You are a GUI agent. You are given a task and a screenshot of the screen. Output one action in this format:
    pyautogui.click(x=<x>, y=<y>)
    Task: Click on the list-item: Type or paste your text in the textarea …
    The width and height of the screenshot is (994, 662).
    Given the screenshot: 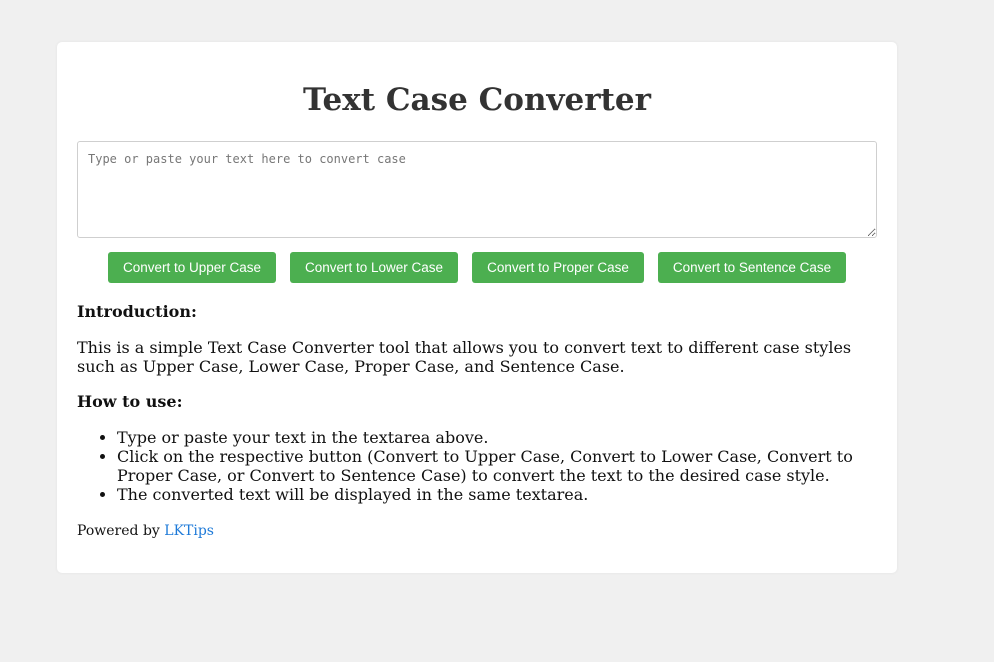 What is the action you would take?
    pyautogui.click(x=497, y=437)
    